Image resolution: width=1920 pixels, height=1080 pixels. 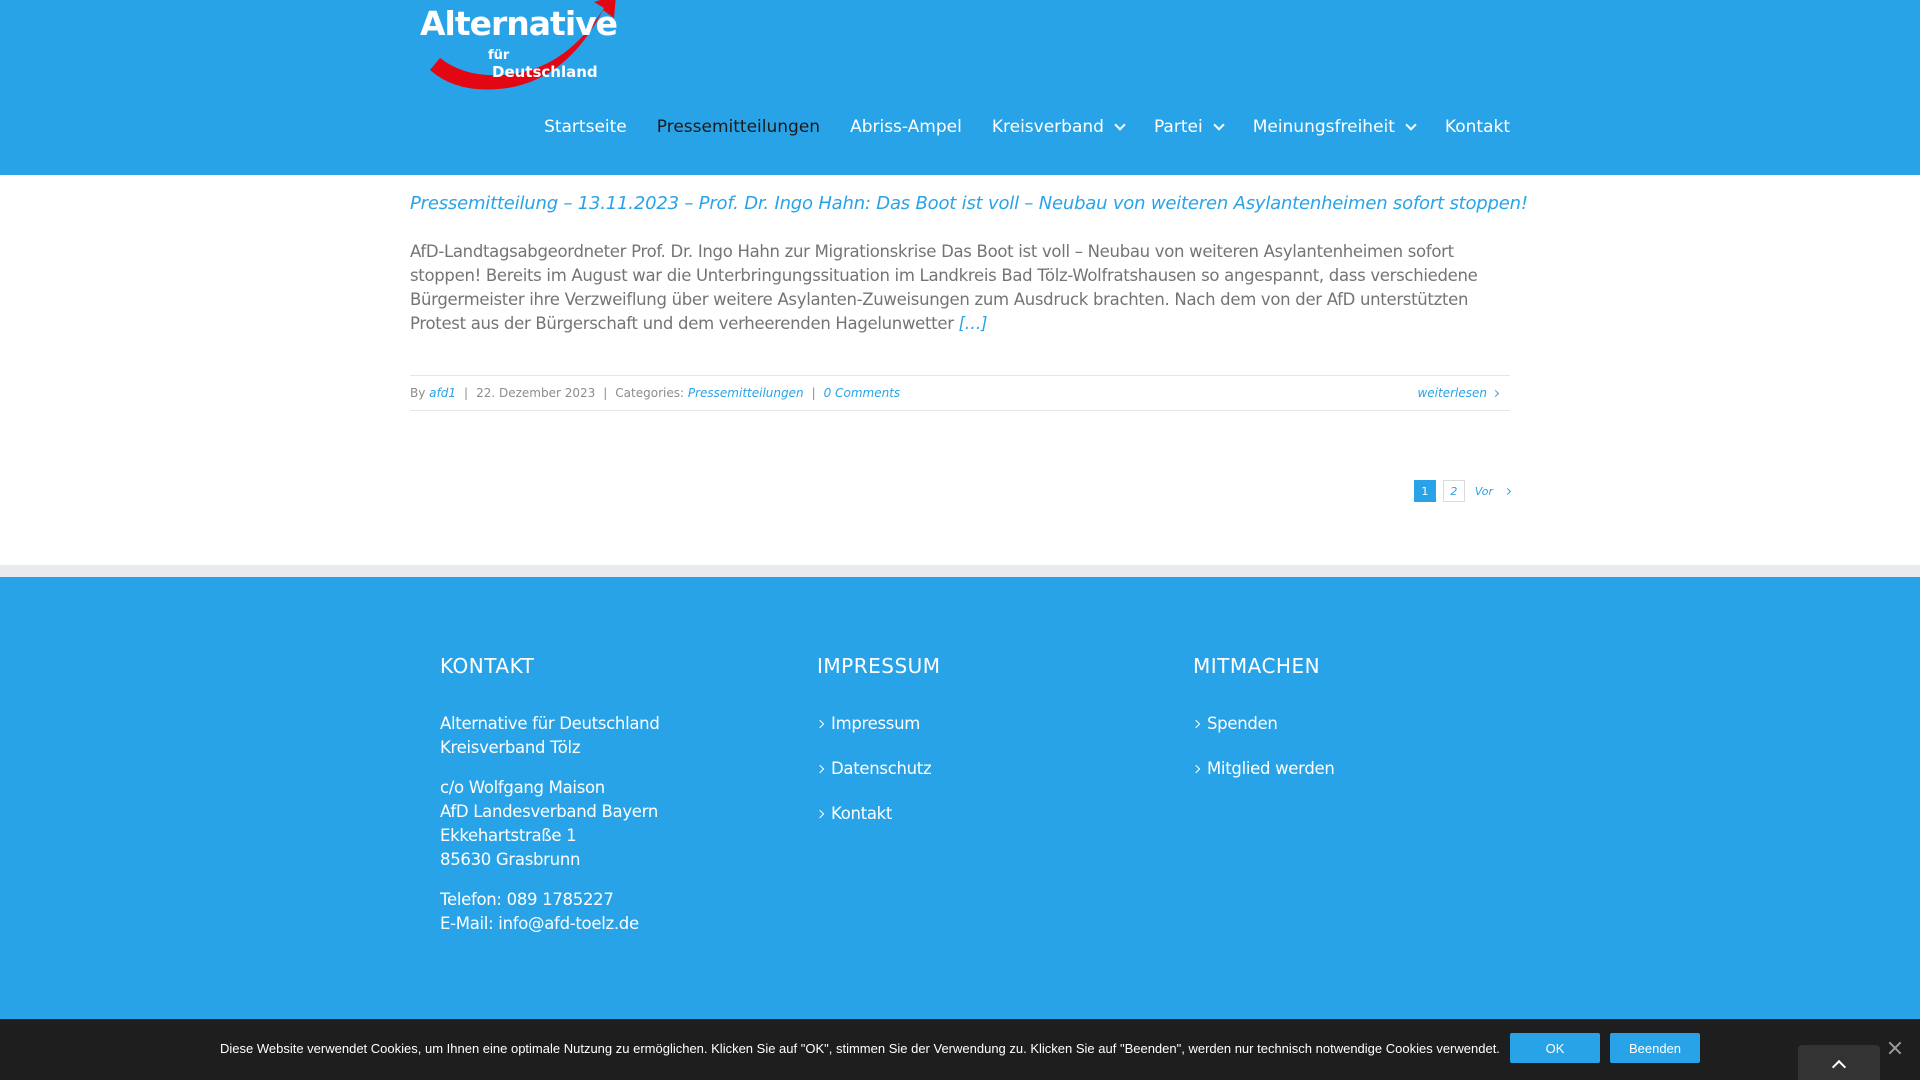 I want to click on cookie-beenden-button: Beenden, so click(x=1655, y=1048).